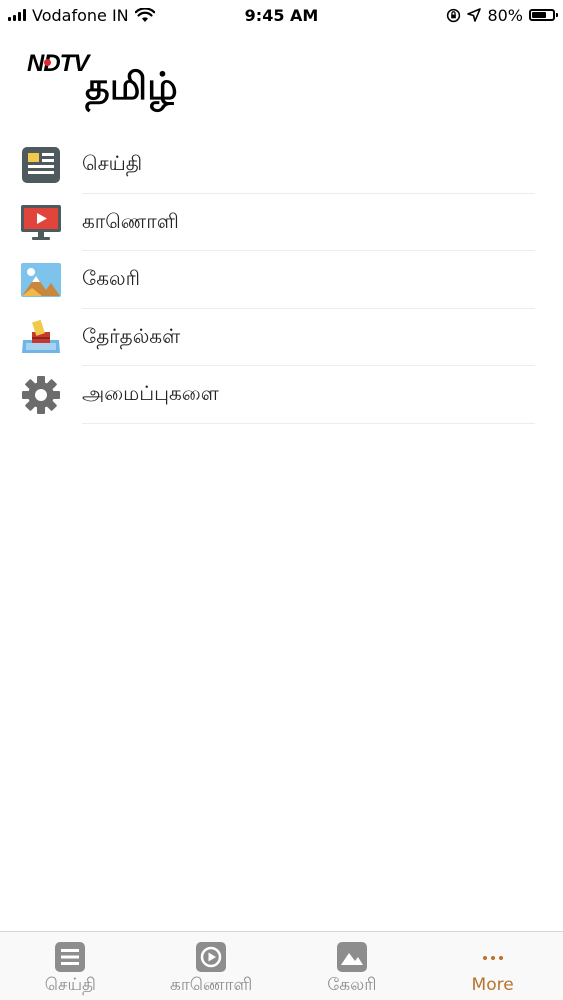  I want to click on status-right: 80%, so click(502, 15).